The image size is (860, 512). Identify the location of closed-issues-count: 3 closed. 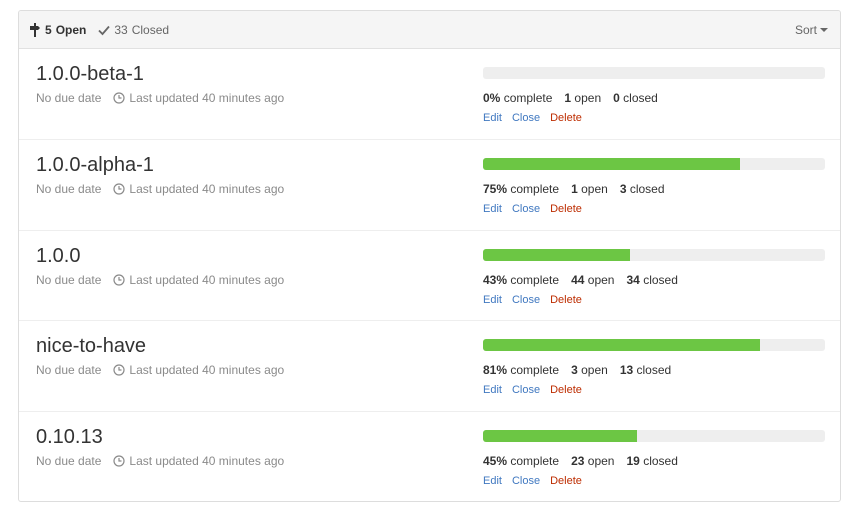
(642, 189).